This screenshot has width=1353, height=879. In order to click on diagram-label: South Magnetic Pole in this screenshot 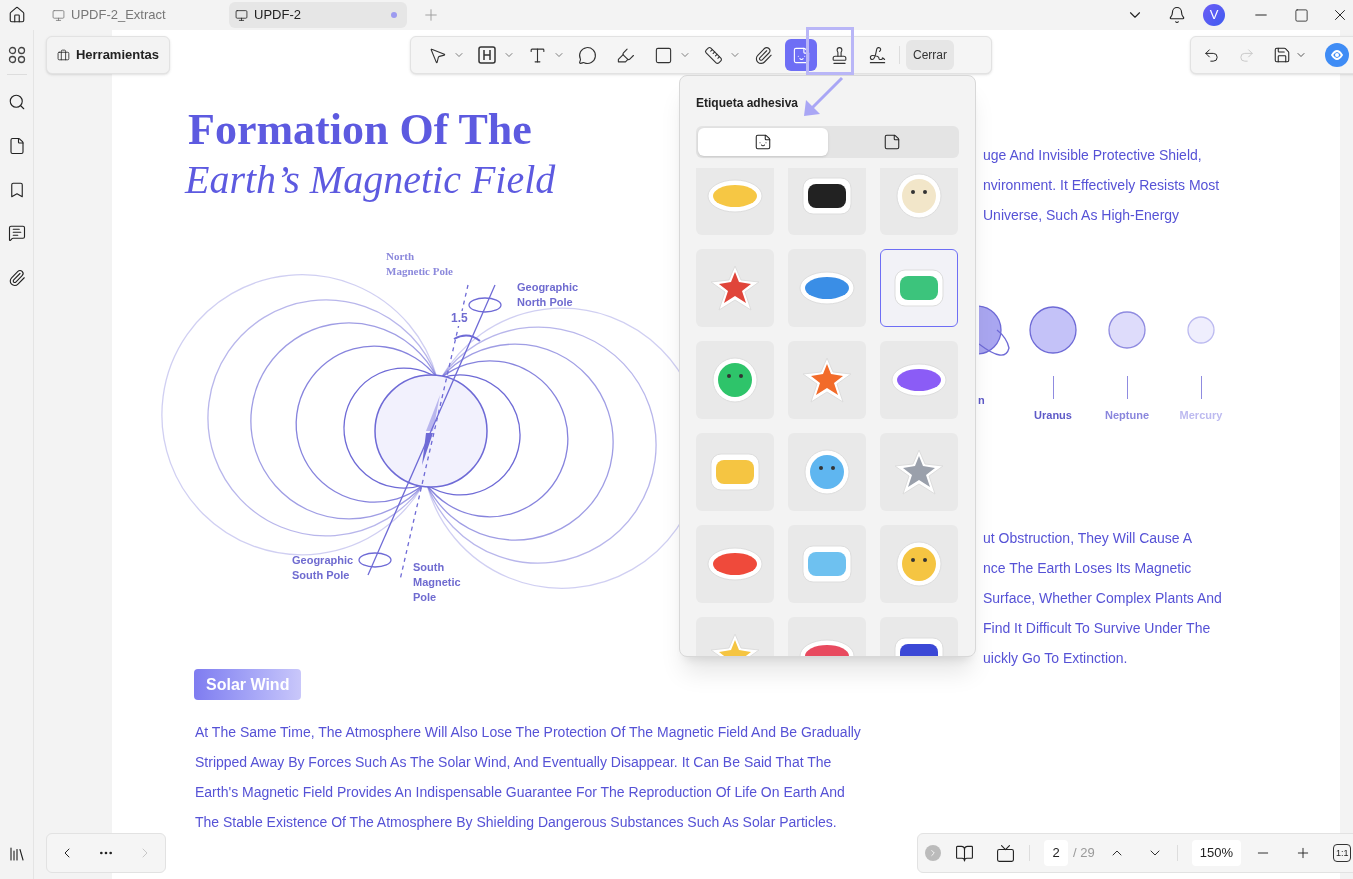, I will do `click(437, 582)`.